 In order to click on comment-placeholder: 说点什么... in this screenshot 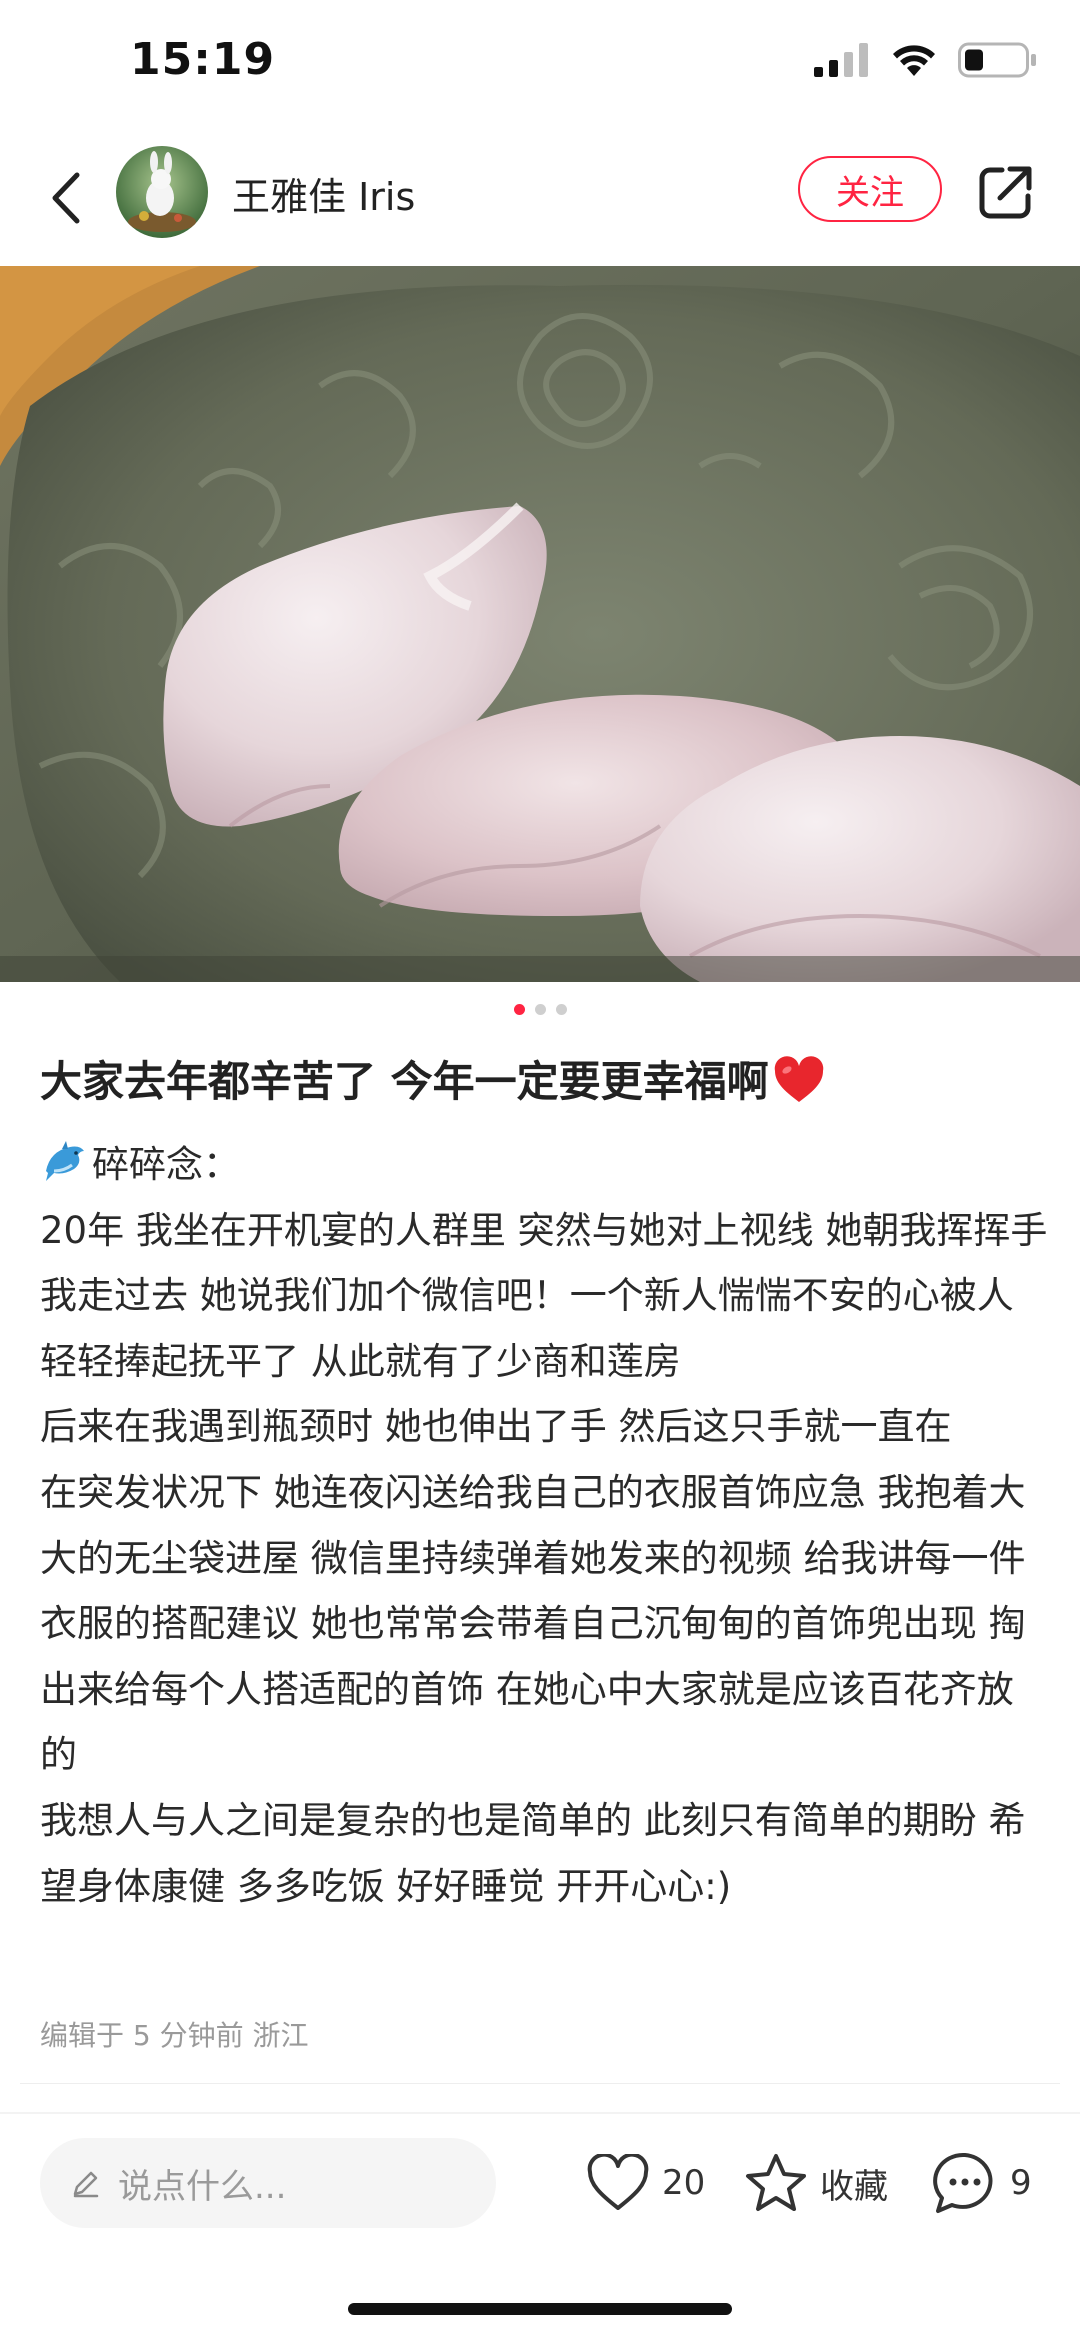, I will do `click(202, 2186)`.